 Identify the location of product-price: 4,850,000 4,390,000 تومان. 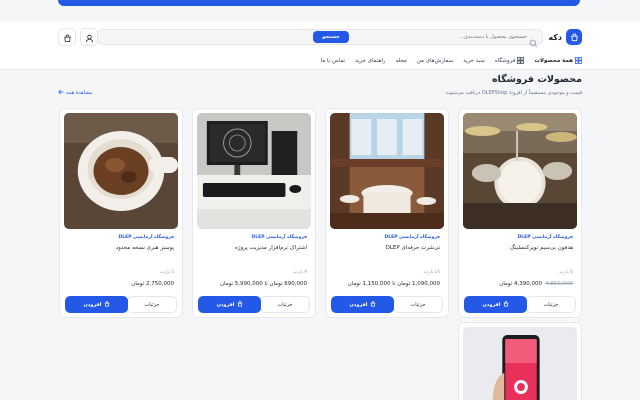
(536, 284).